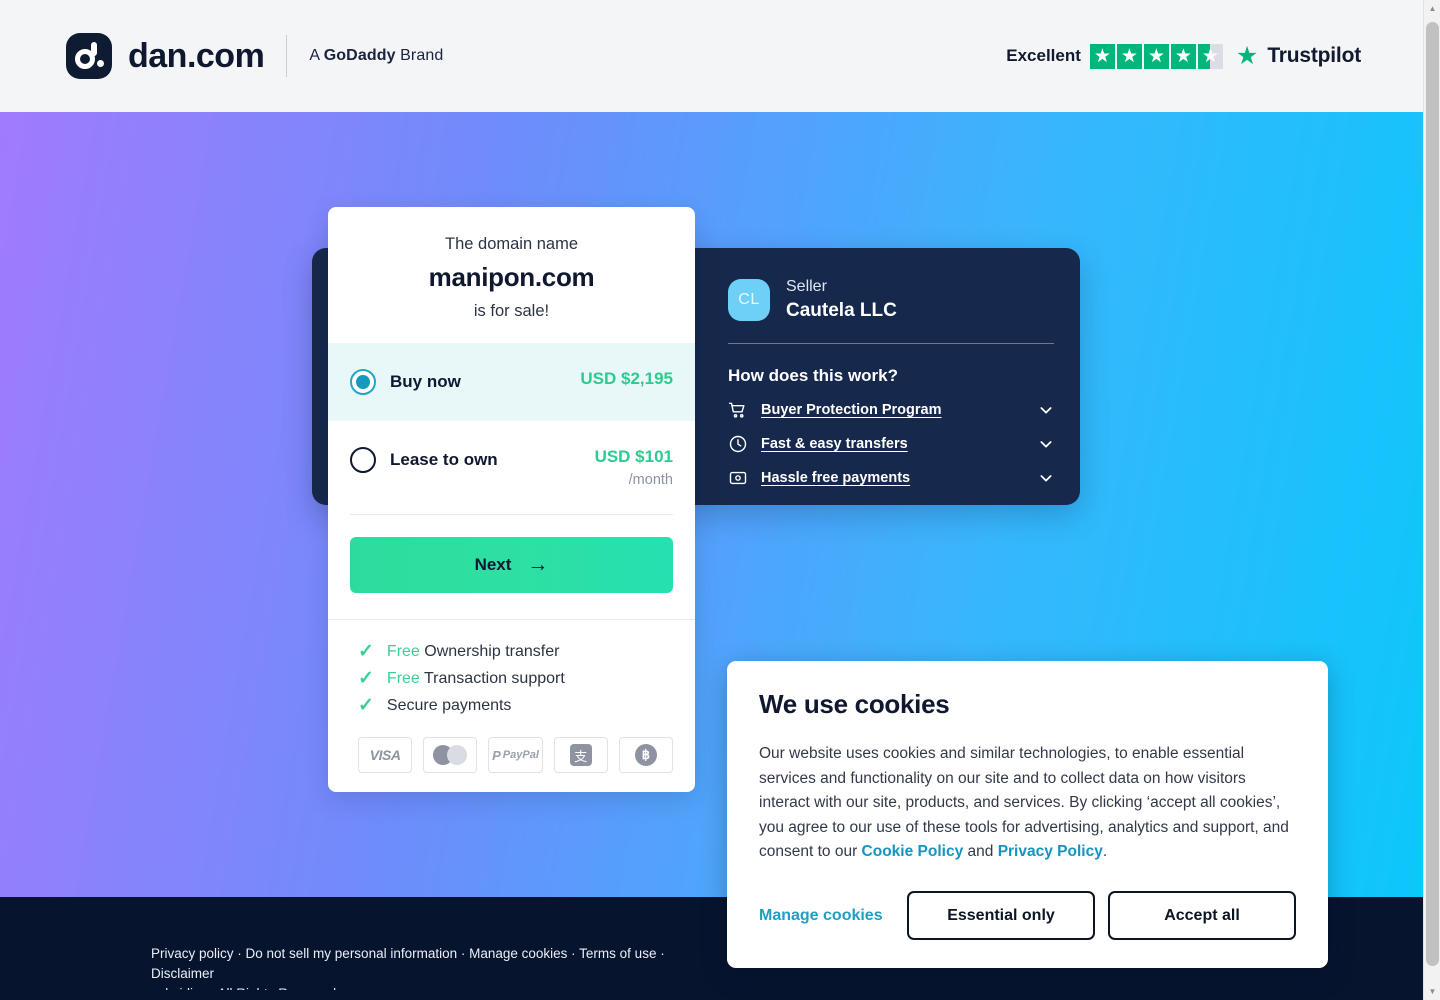  I want to click on essential-only-button: Essential only, so click(1001, 915).